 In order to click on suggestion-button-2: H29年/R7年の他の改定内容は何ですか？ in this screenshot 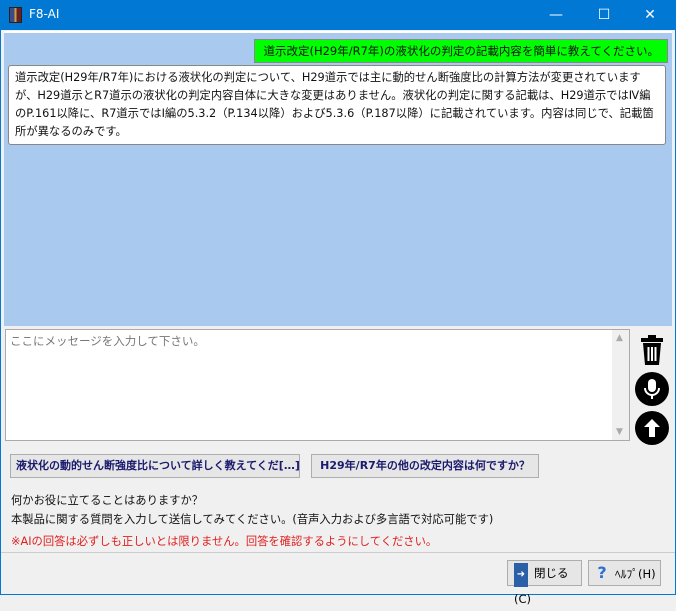, I will do `click(425, 466)`.